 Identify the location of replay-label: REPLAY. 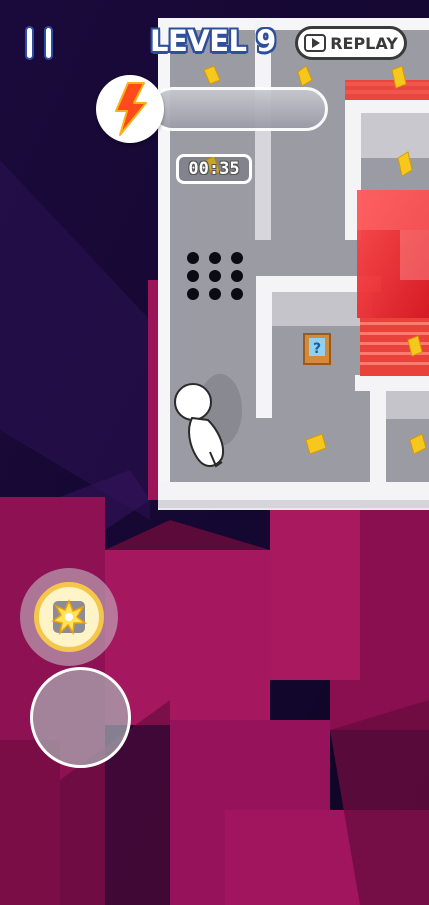
(364, 43).